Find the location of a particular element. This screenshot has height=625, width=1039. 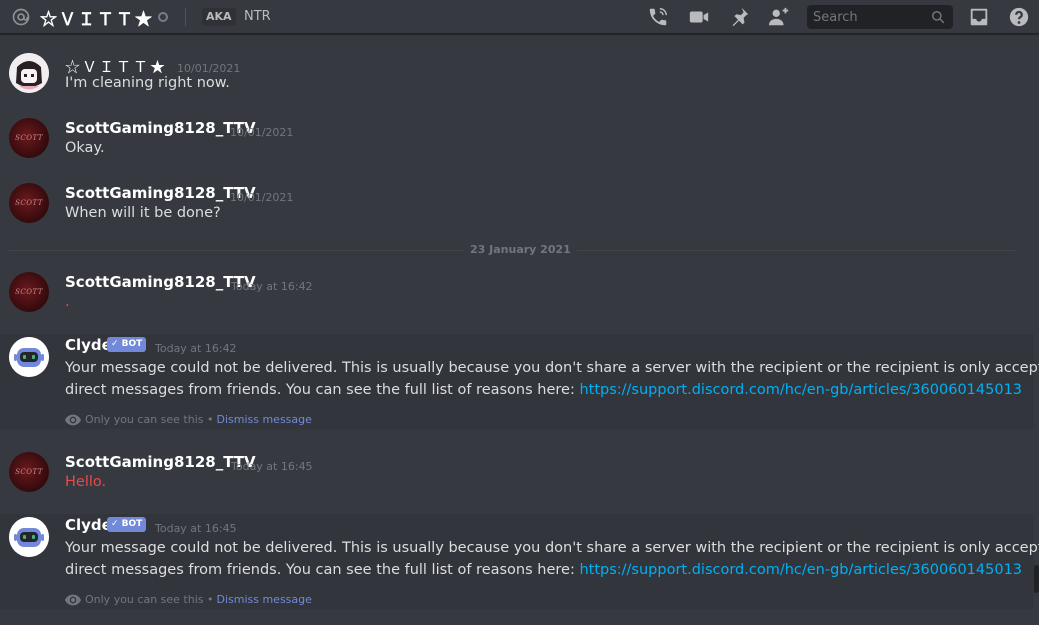

aka-nickname: NTR is located at coordinates (257, 16).